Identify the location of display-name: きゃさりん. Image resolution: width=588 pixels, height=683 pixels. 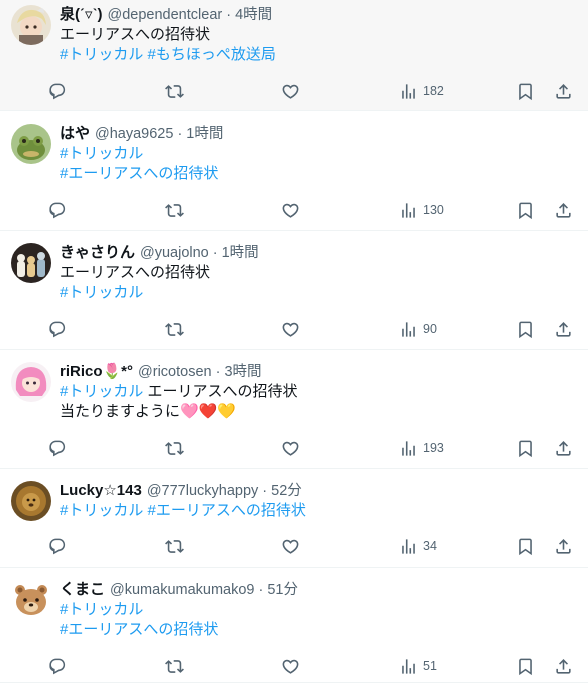
(97, 253).